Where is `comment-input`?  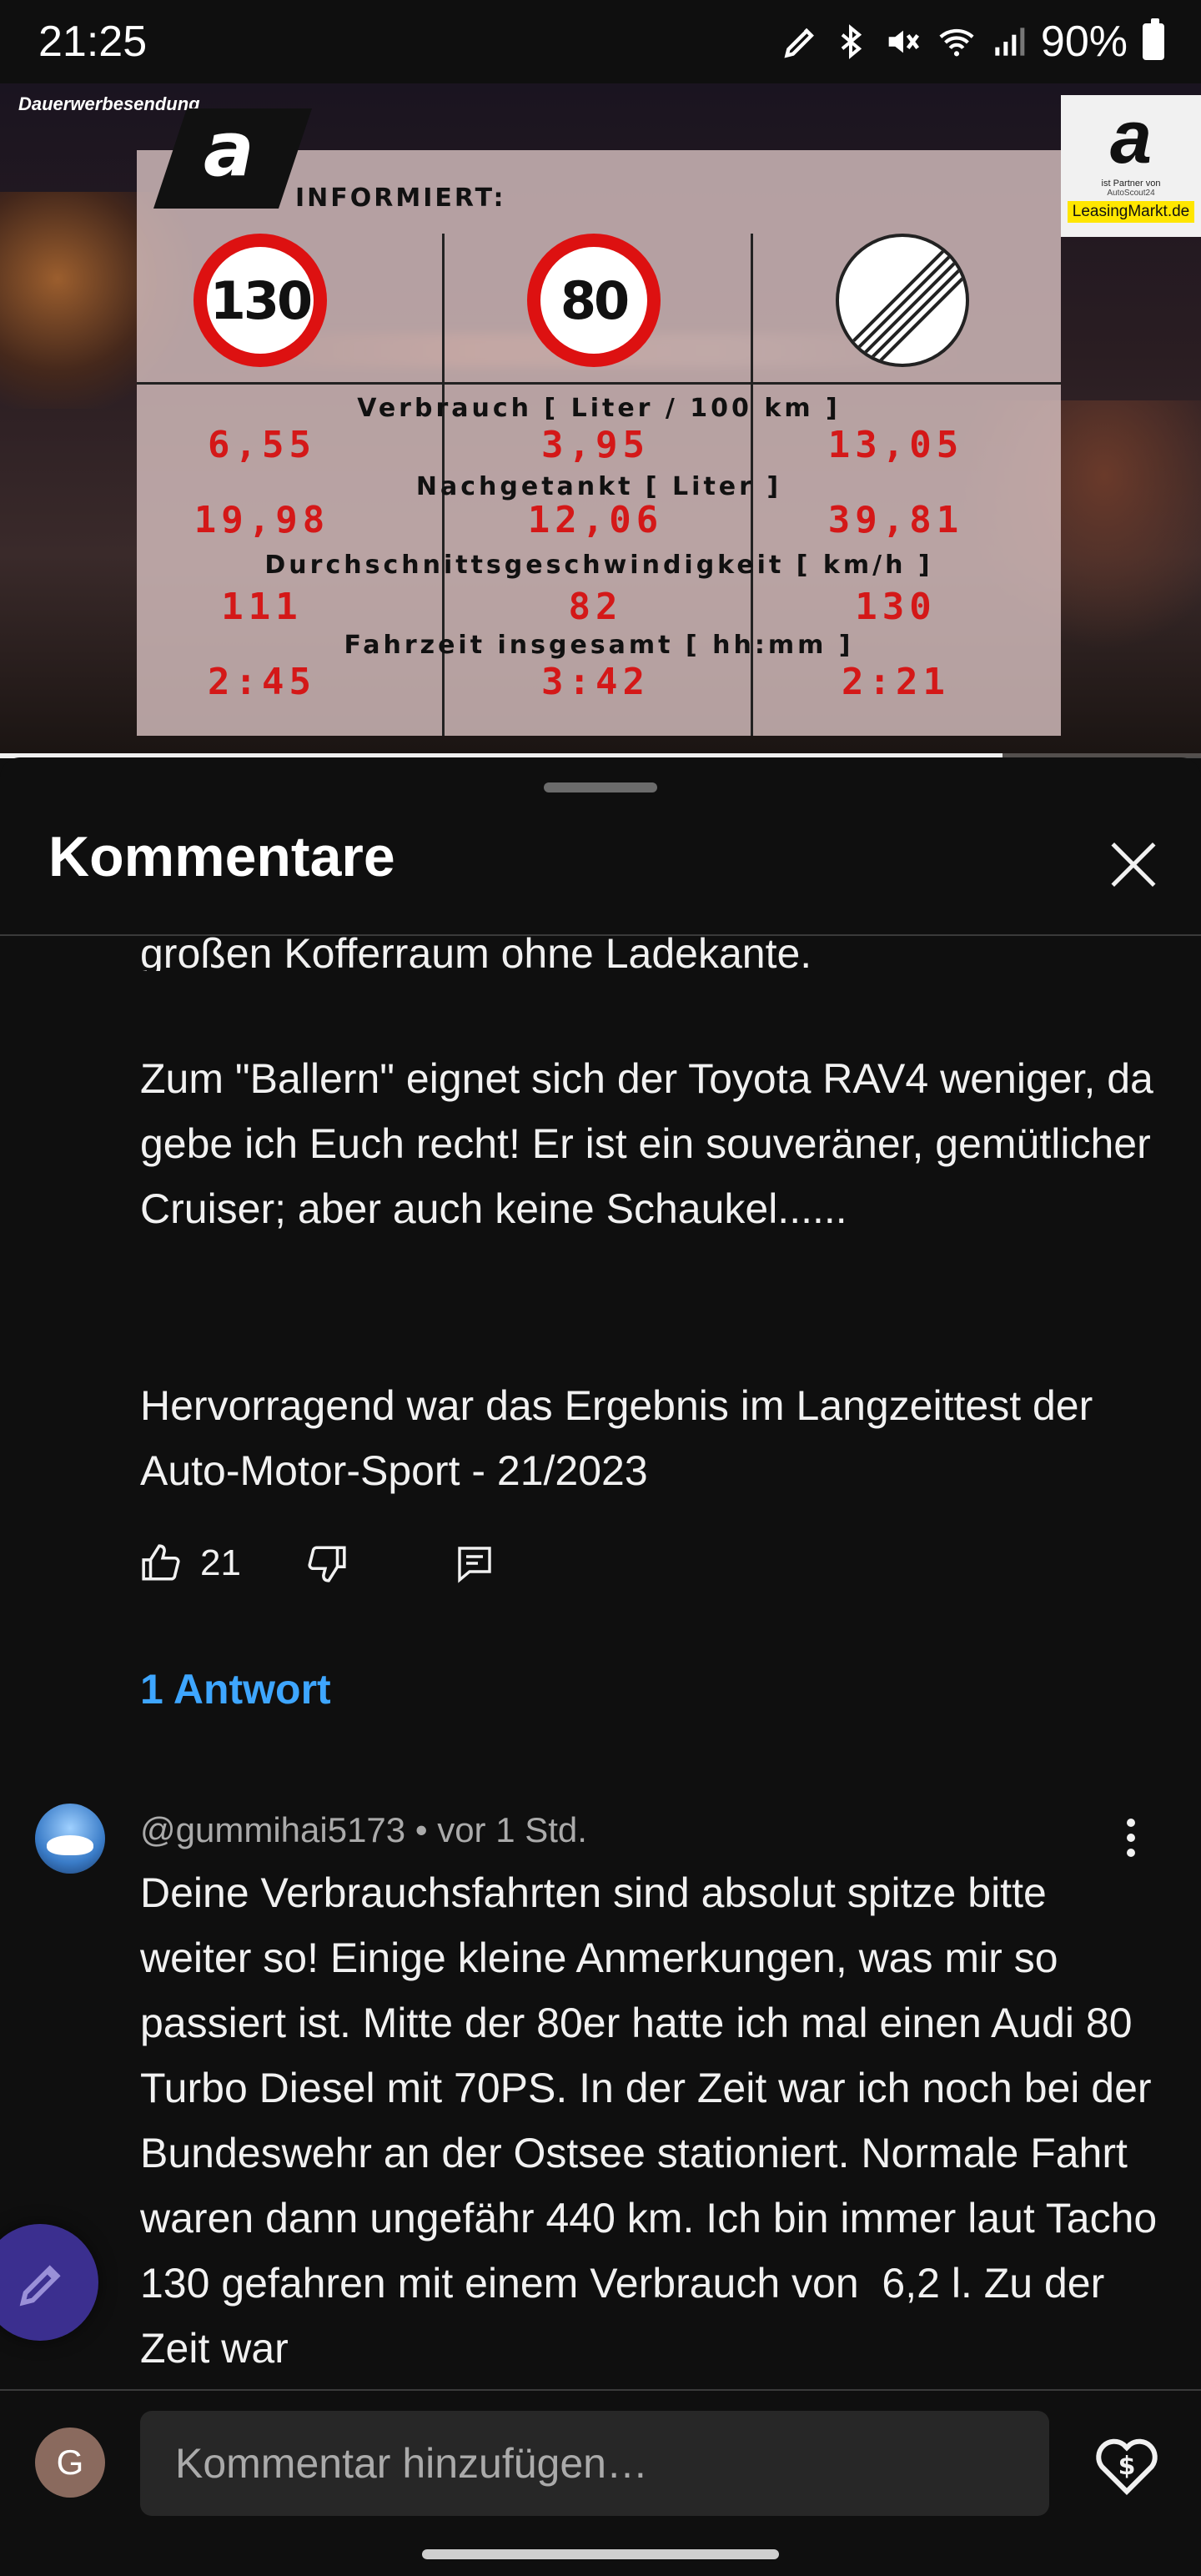
comment-input is located at coordinates (595, 2463).